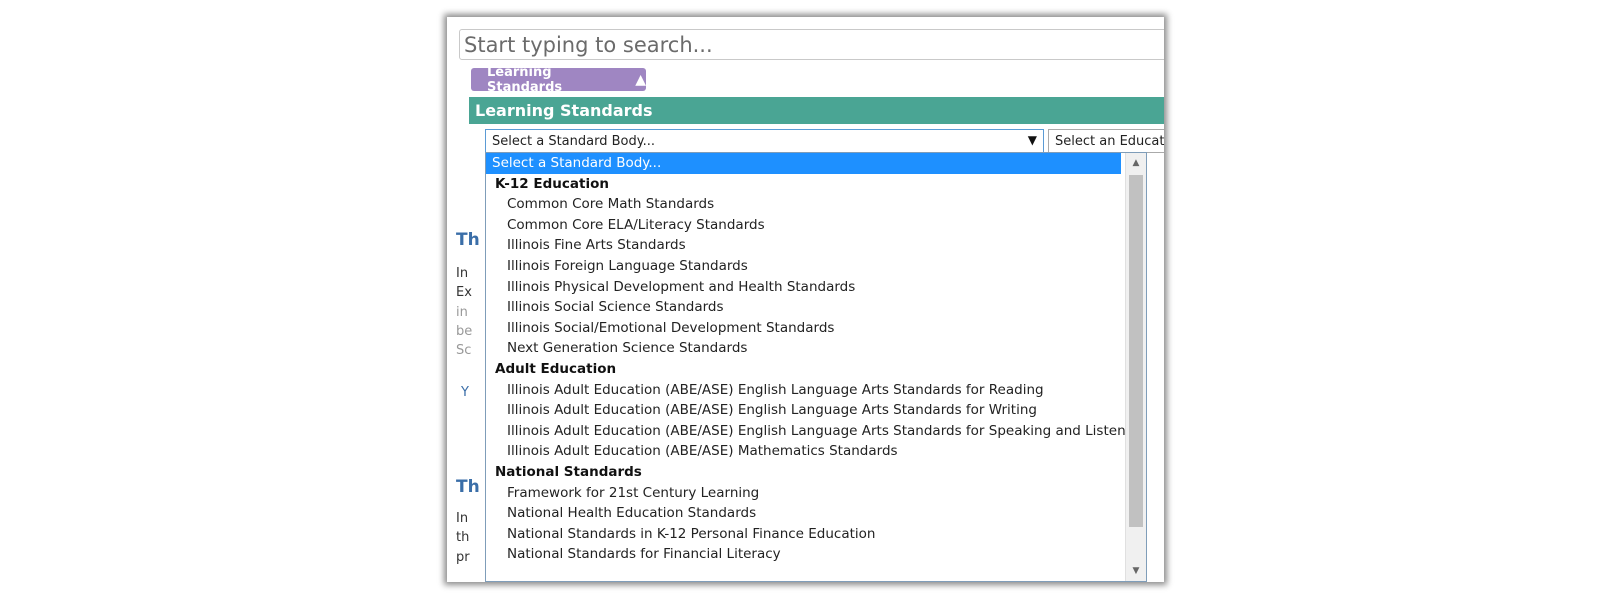 The width and height of the screenshot is (1611, 604). Describe the element at coordinates (556, 368) in the screenshot. I see `optgroup-adult-education: Adult Education` at that location.